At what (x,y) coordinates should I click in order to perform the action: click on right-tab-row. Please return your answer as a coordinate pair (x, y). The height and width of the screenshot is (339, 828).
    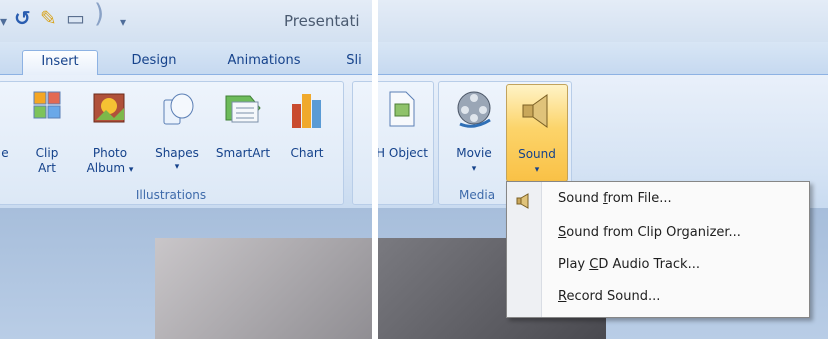
    Looking at the image, I should click on (603, 58).